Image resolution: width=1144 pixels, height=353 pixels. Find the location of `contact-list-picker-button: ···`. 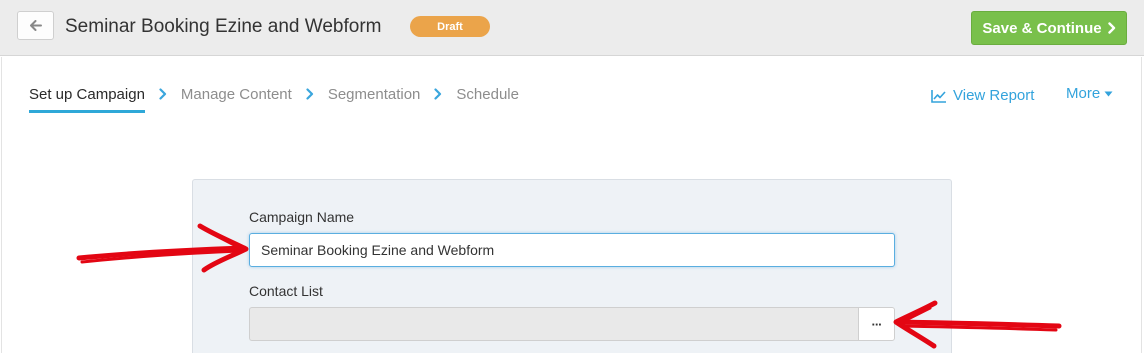

contact-list-picker-button: ··· is located at coordinates (876, 324).